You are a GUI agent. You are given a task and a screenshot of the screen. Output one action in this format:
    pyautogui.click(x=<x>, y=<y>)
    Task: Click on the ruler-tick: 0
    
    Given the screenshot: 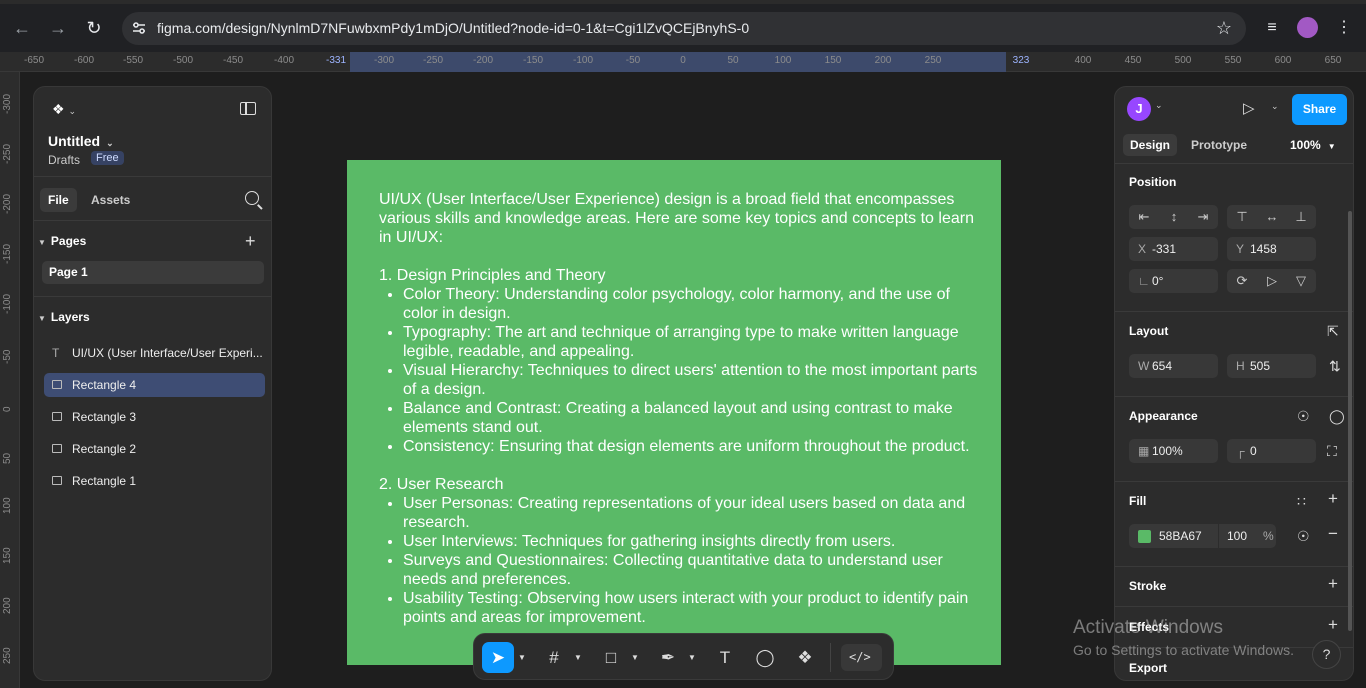 What is the action you would take?
    pyautogui.click(x=683, y=60)
    